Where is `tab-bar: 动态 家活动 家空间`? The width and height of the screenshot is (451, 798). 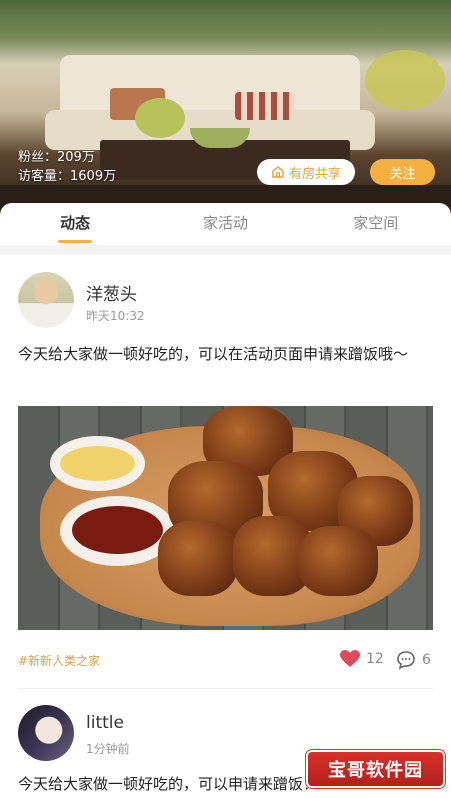
tab-bar: 动态 家活动 家空间 is located at coordinates (225, 224).